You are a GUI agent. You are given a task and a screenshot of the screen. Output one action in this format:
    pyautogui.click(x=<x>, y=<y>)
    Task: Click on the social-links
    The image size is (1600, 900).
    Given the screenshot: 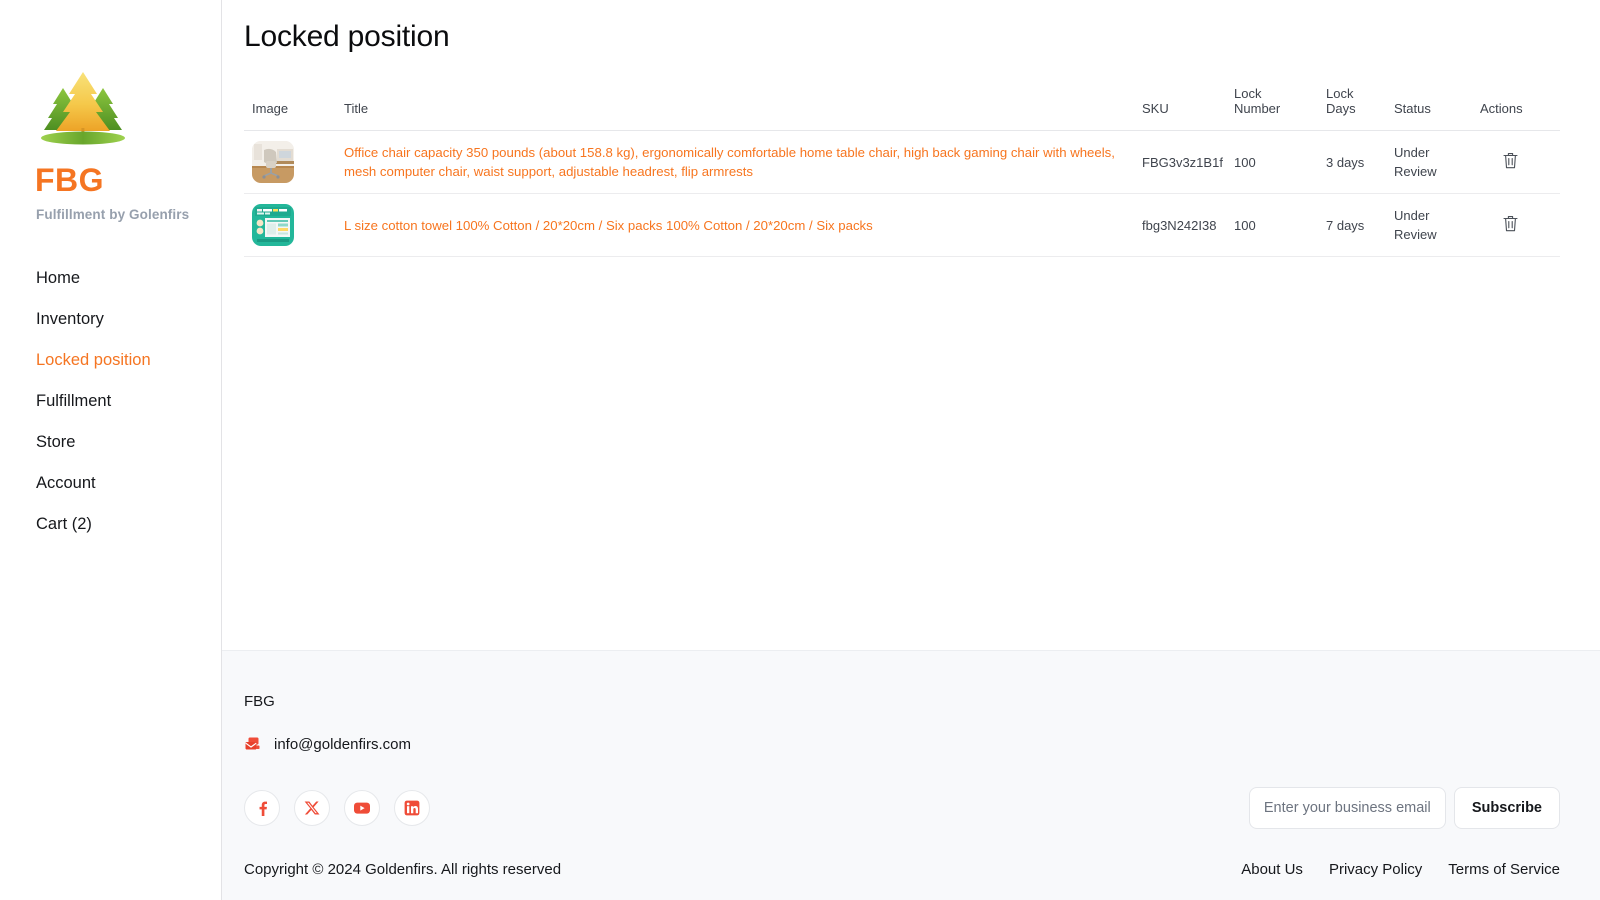 What is the action you would take?
    pyautogui.click(x=337, y=808)
    